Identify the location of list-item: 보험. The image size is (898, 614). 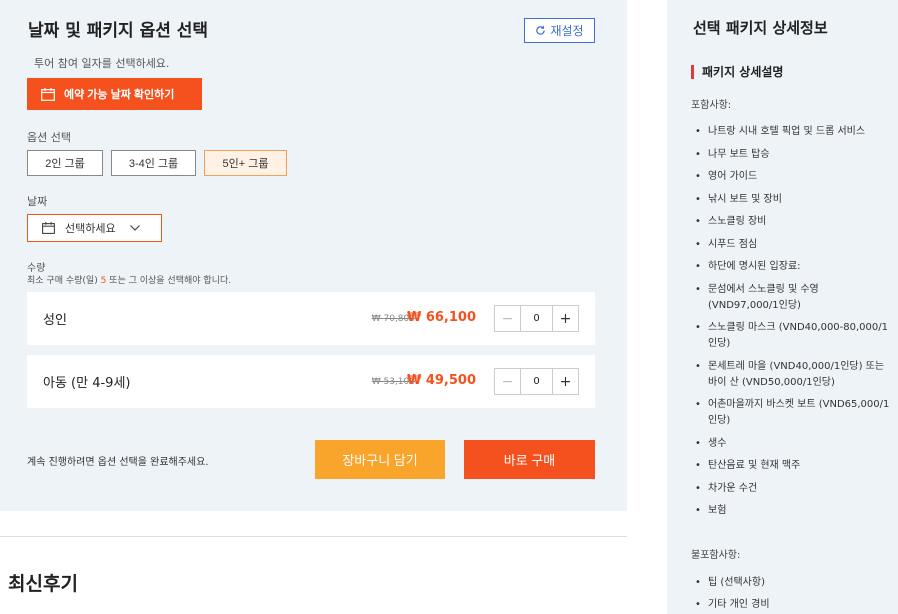
(791, 511).